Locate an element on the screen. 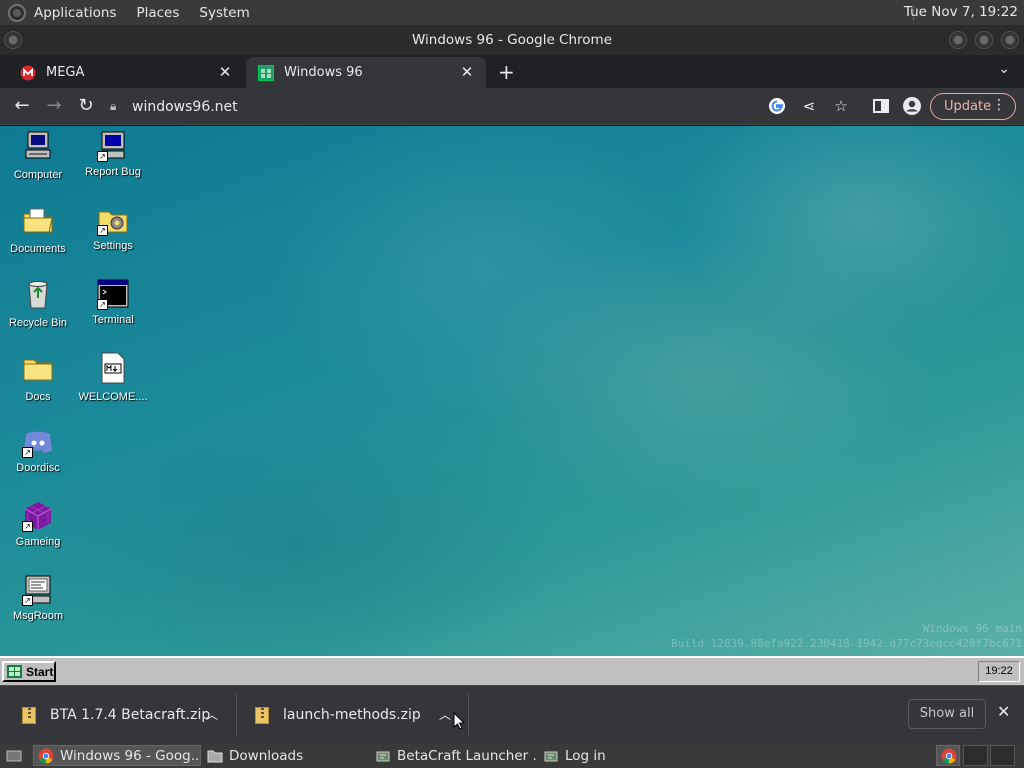 This screenshot has height=768, width=1024. tab-strip: MEGA ✕ Windows 96 ✕ + ⌄ is located at coordinates (512, 71).